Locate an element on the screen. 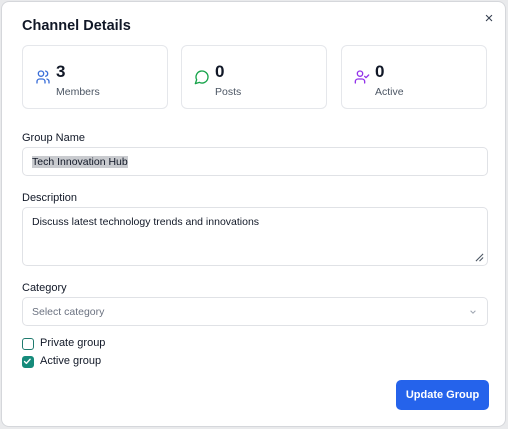  posts-label: Posts is located at coordinates (228, 92).